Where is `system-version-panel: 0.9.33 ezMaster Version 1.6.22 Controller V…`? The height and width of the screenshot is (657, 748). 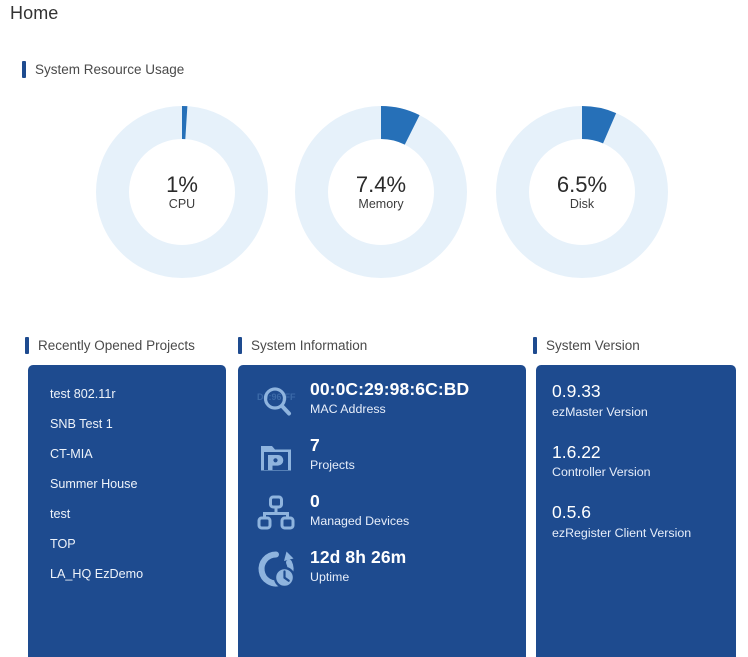
system-version-panel: 0.9.33 ezMaster Version 1.6.22 Controller V… is located at coordinates (636, 511).